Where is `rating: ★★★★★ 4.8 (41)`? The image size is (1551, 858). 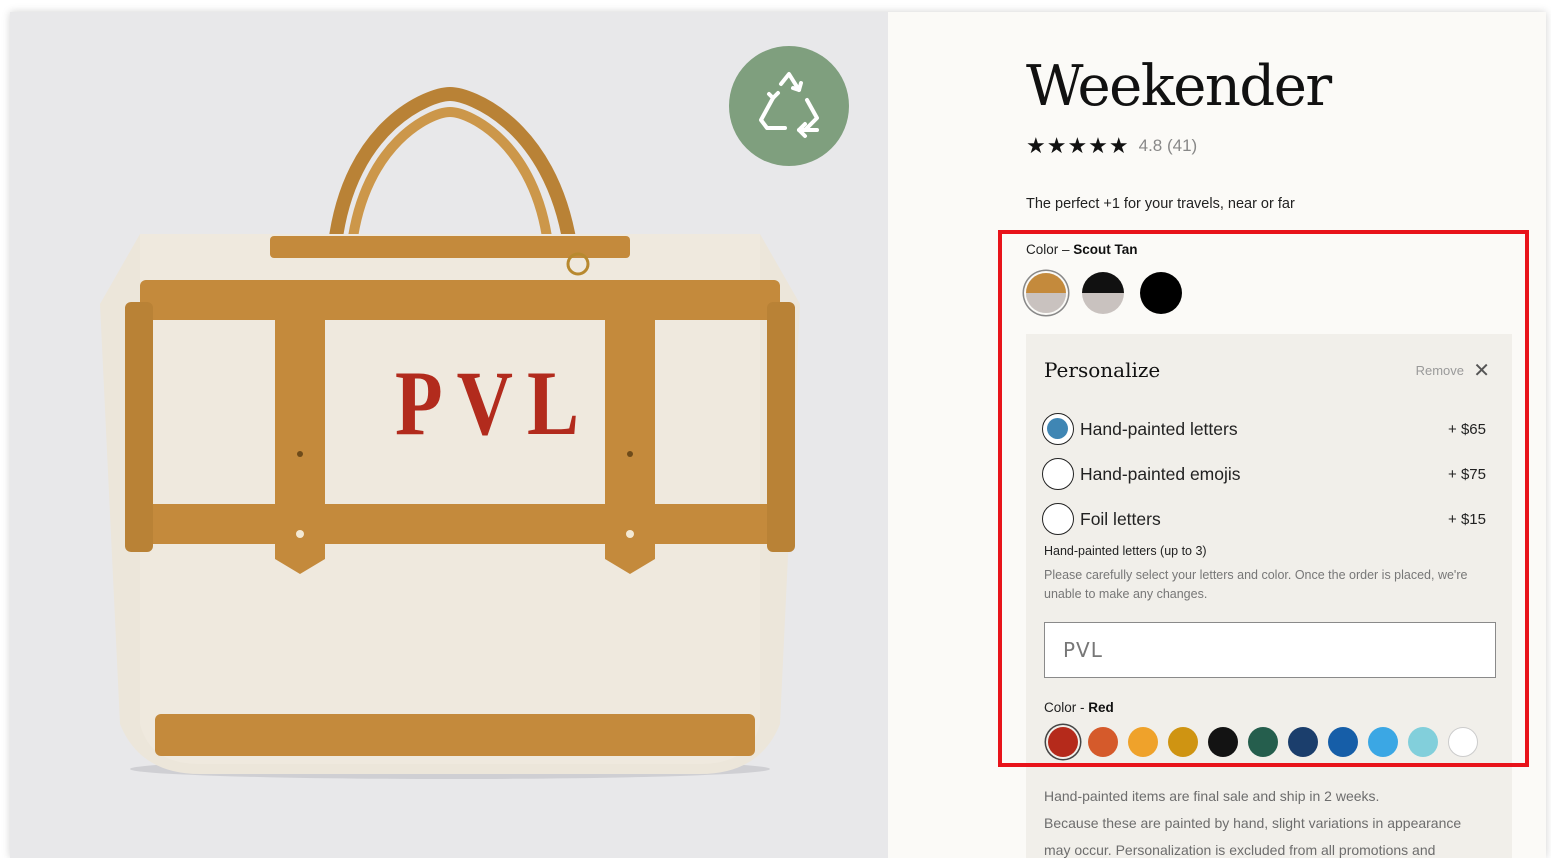 rating: ★★★★★ 4.8 (41) is located at coordinates (1111, 146).